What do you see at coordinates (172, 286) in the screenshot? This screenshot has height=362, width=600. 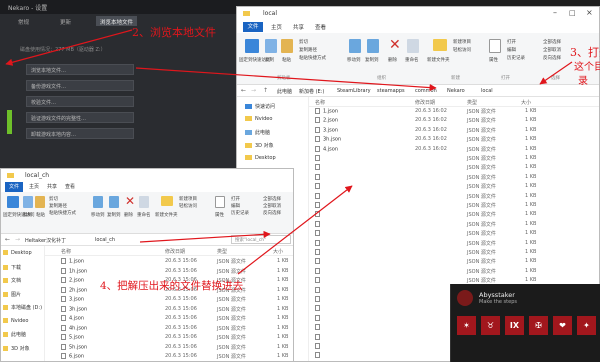 I see `annotation-step4: 4、把解压出来的文件替换进去` at bounding box center [172, 286].